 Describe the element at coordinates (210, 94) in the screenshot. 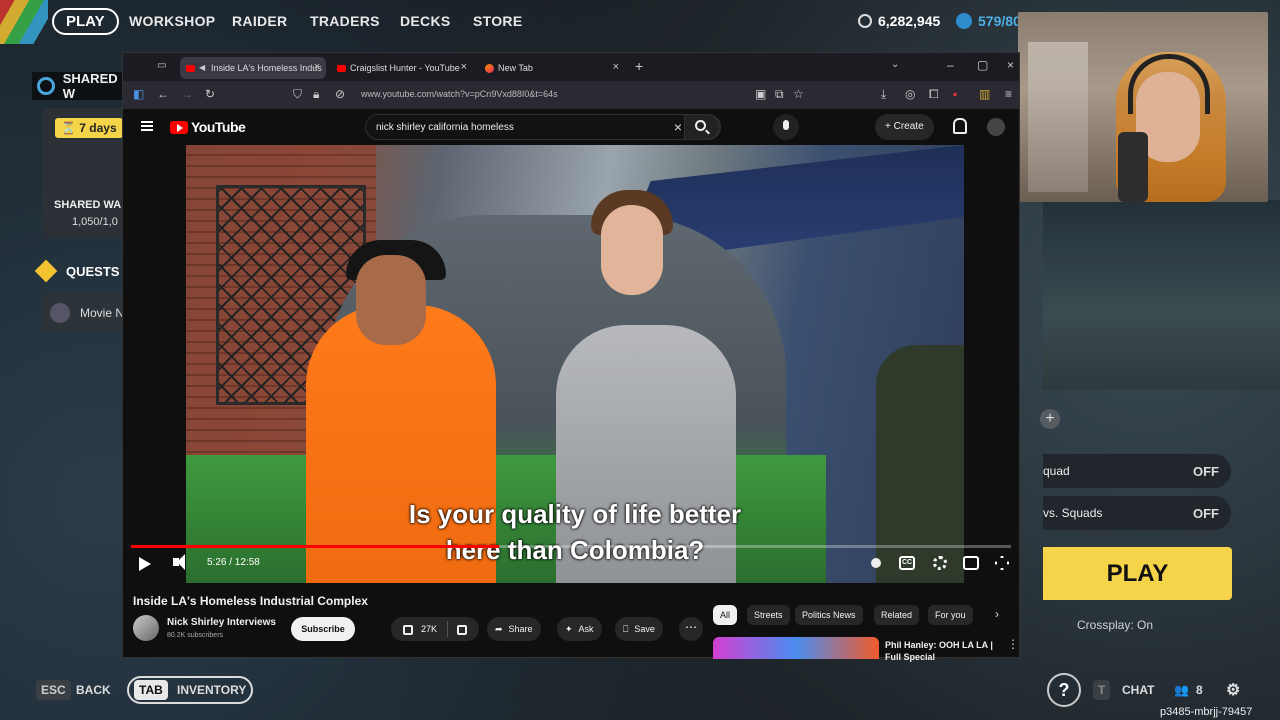

I see `reload-icon: ↻` at that location.